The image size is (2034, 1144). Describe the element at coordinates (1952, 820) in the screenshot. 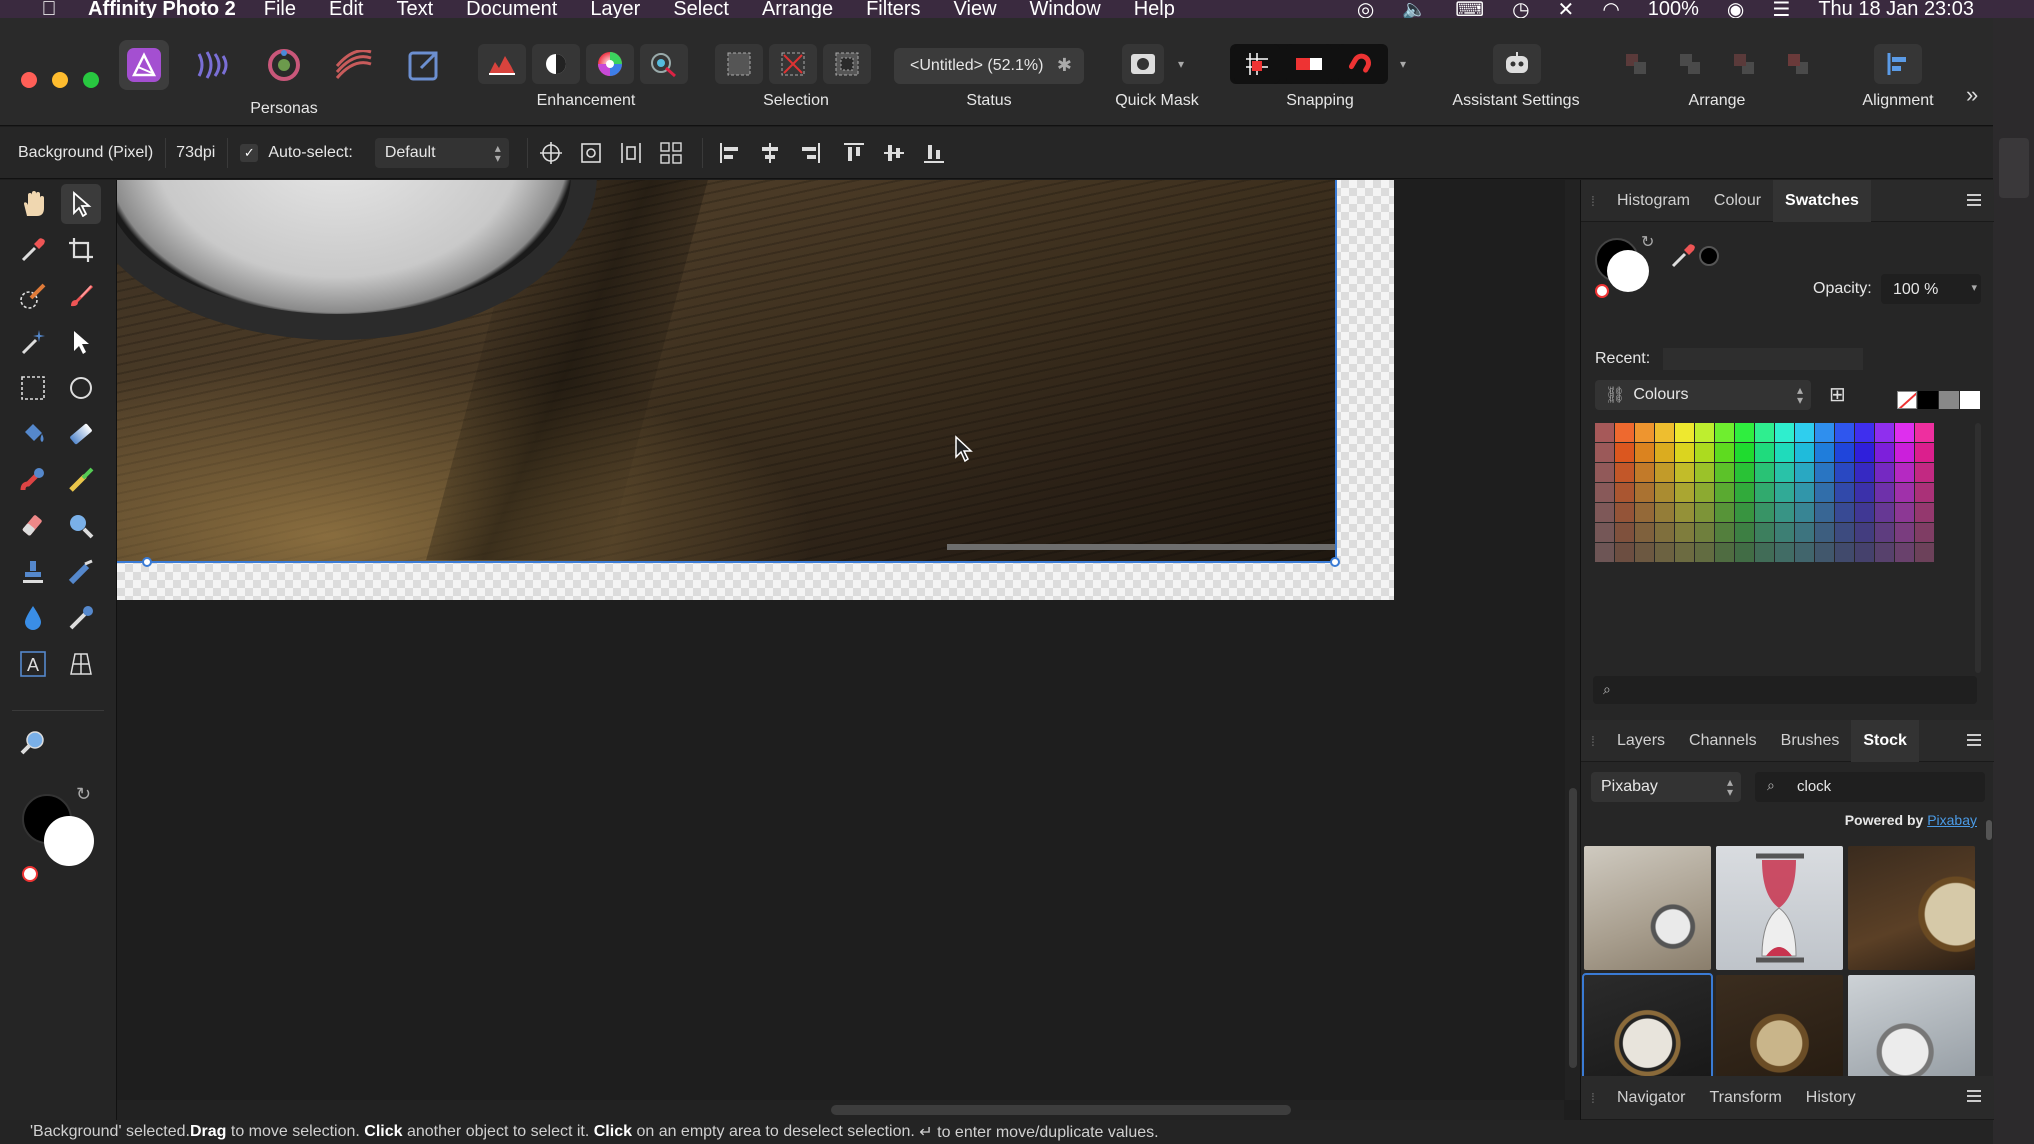

I see `pixabay-link: Pixabay` at that location.